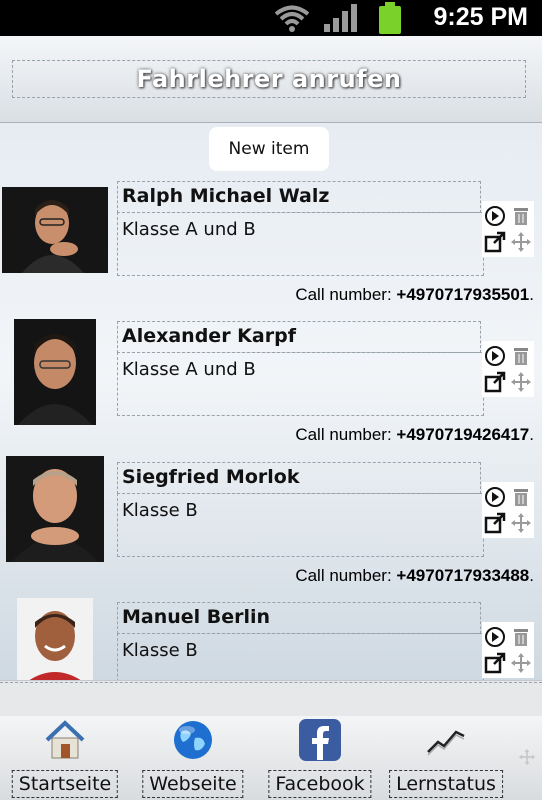  Describe the element at coordinates (271, 699) in the screenshot. I see `footer-spacer` at that location.